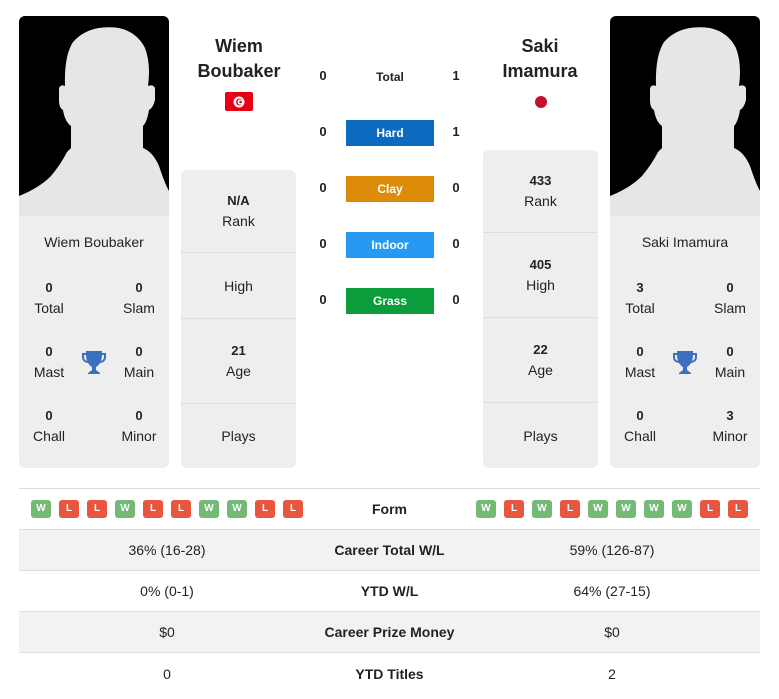  Describe the element at coordinates (541, 101) in the screenshot. I see `japan-flag-icon` at that location.